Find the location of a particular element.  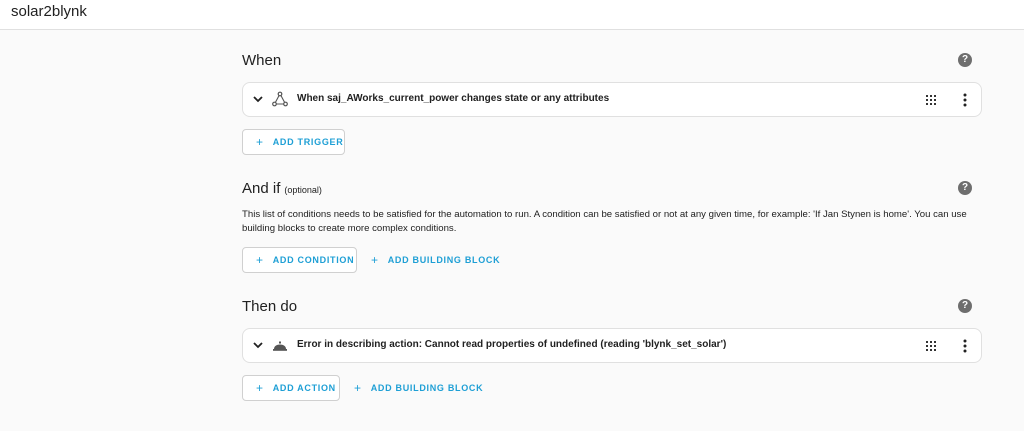

optional-label: (optional) is located at coordinates (303, 190).